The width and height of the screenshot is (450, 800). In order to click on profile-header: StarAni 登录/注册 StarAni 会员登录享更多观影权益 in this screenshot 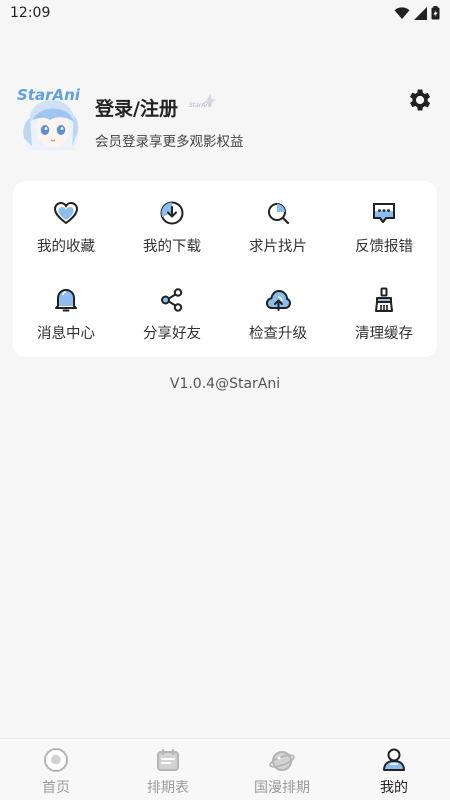, I will do `click(226, 120)`.